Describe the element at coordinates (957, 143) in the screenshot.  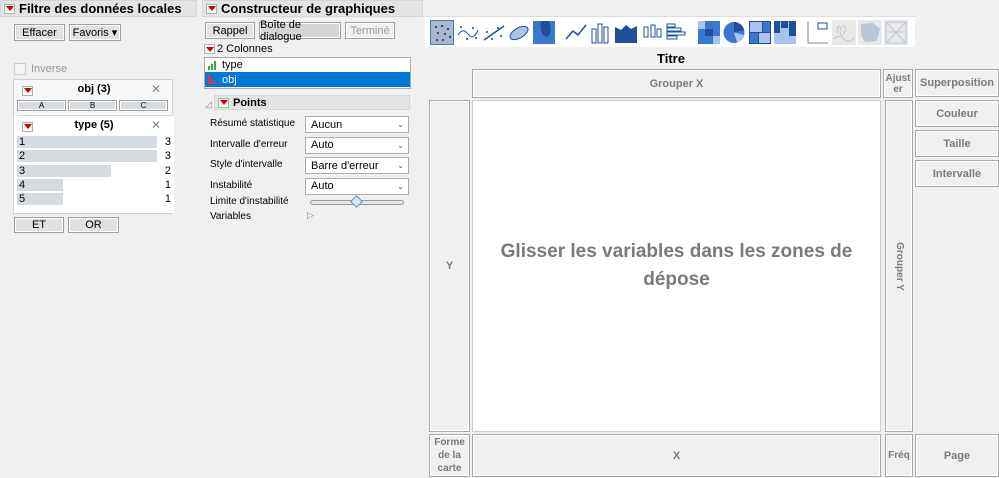
I see `size-zone: Taille` at that location.